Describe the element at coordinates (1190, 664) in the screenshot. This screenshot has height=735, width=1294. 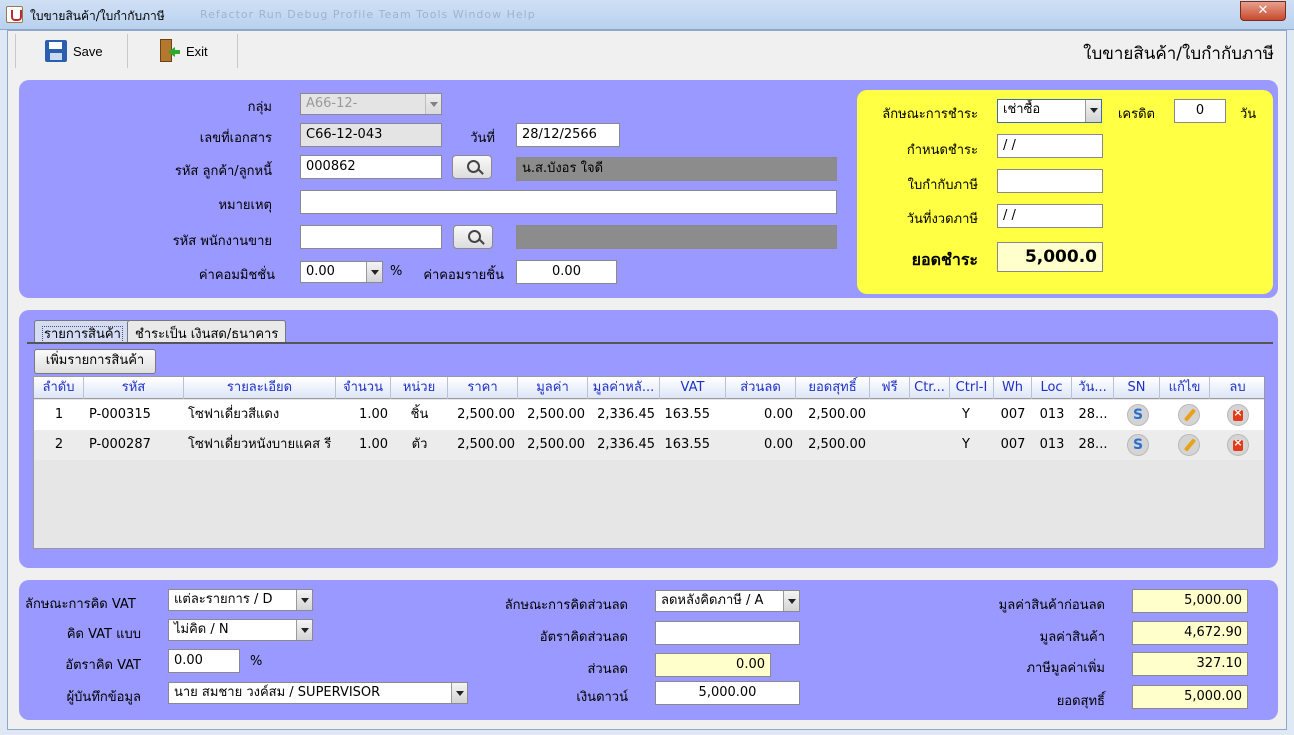
I see `vat-amount-field: 327.10` at that location.